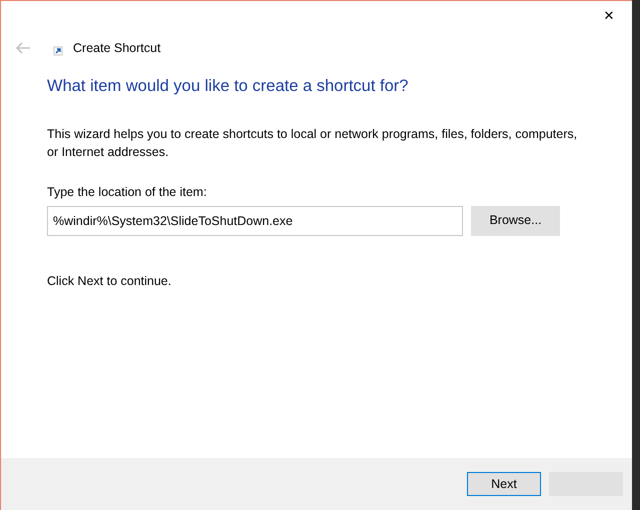 The image size is (640, 510). I want to click on window-title: Create Shortcut, so click(117, 48).